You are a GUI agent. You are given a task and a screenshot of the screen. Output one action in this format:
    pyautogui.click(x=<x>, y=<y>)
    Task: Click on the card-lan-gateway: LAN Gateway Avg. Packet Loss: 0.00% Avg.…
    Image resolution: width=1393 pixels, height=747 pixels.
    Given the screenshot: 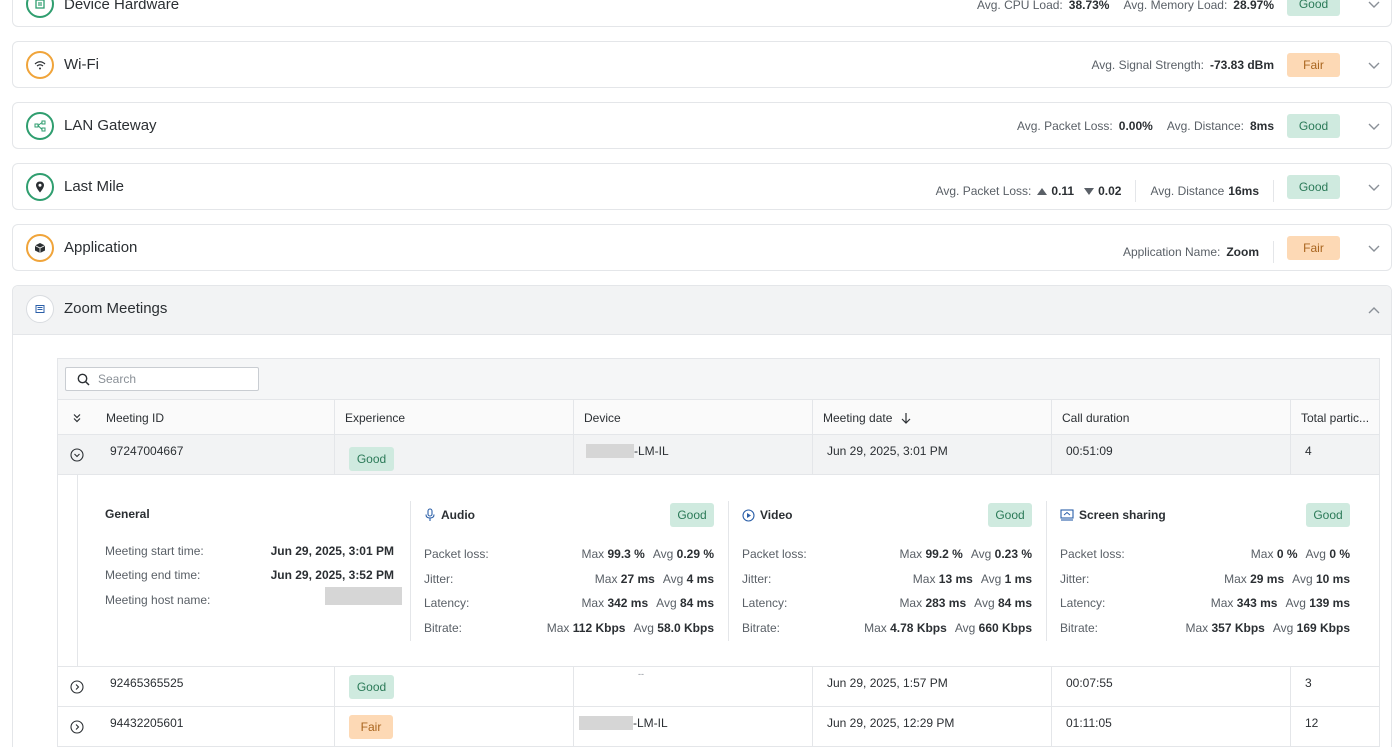 What is the action you would take?
    pyautogui.click(x=702, y=125)
    